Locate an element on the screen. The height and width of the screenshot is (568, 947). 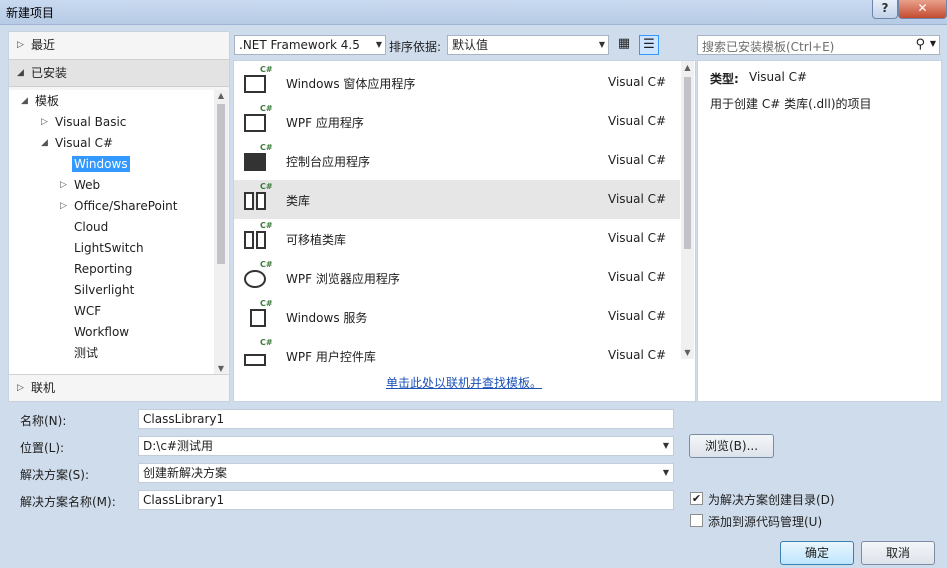
details-view-button: ☰ is located at coordinates (649, 45).